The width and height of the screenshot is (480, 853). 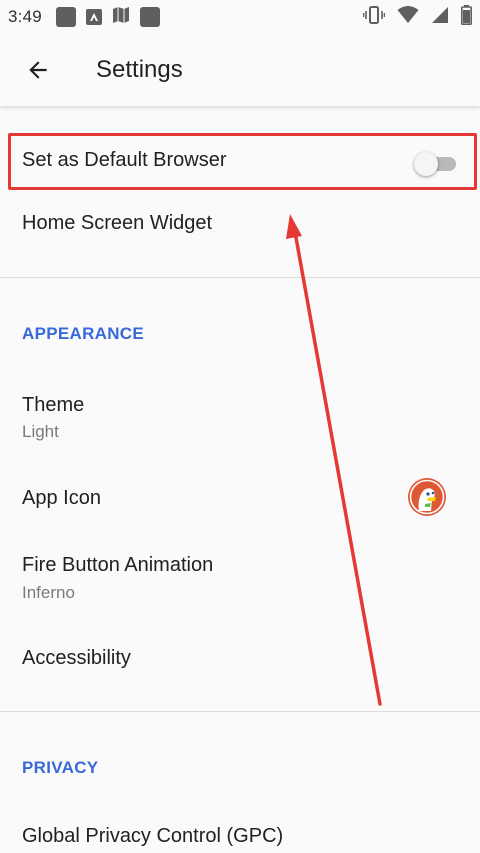 I want to click on back-button, so click(x=38, y=70).